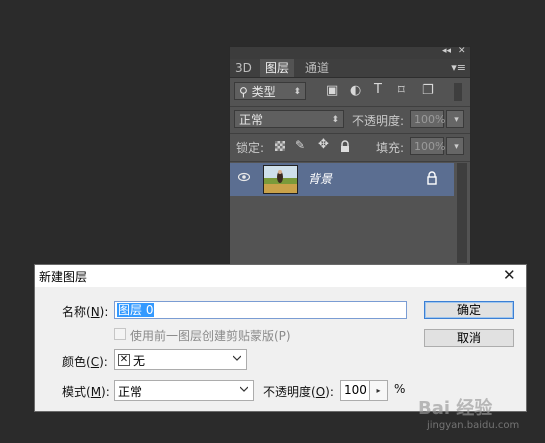 Image resolution: width=545 pixels, height=443 pixels. What do you see at coordinates (85, 312) in the screenshot?
I see `name-label: 名称(N):` at bounding box center [85, 312].